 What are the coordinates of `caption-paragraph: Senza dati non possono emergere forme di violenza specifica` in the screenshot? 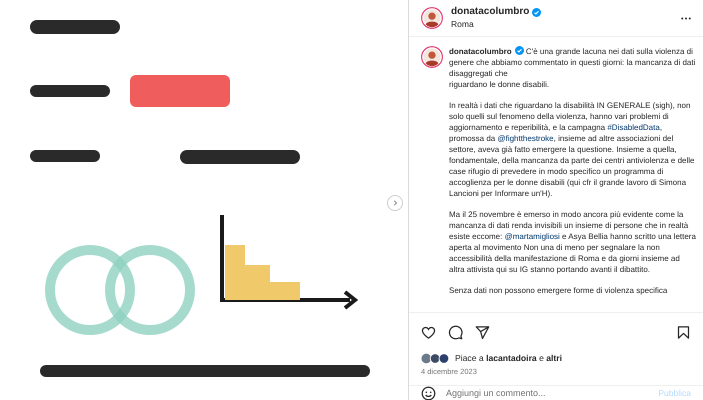 It's located at (558, 290).